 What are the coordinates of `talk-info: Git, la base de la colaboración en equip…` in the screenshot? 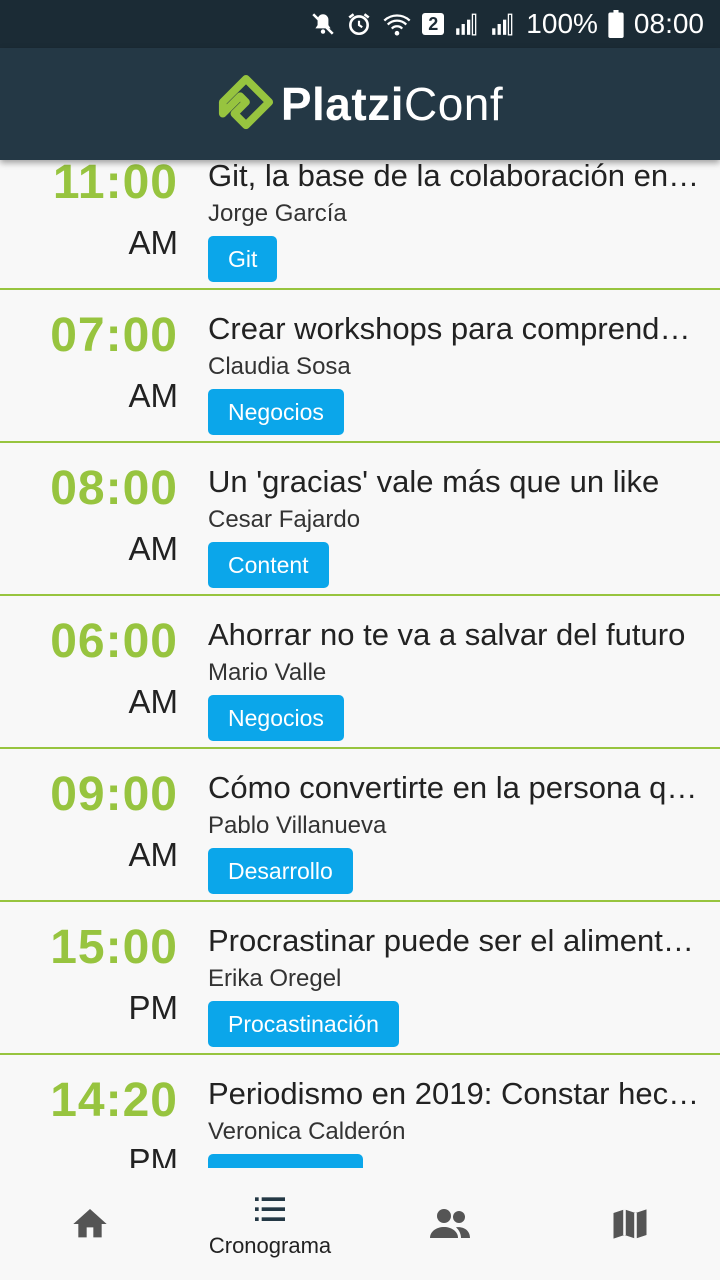 It's located at (455, 221).